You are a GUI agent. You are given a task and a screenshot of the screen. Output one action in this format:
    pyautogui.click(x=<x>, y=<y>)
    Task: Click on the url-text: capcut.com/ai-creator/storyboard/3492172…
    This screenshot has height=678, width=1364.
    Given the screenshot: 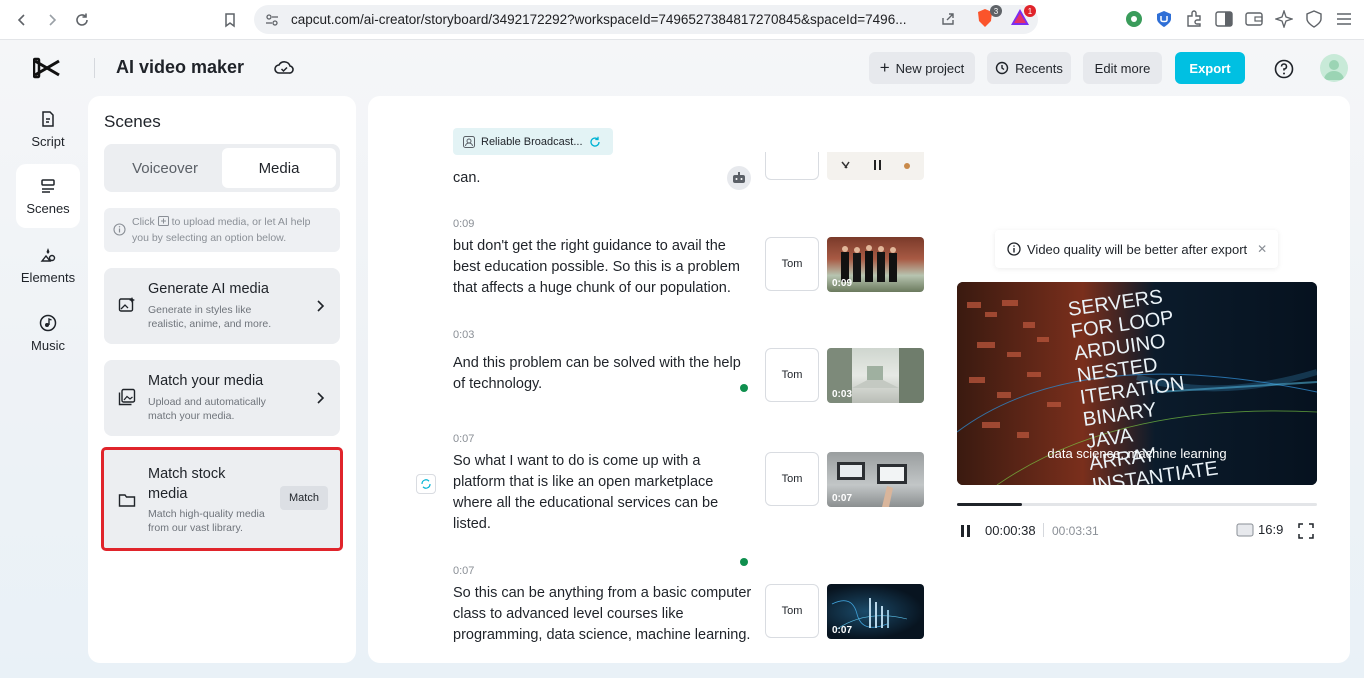 What is the action you would take?
    pyautogui.click(x=599, y=19)
    